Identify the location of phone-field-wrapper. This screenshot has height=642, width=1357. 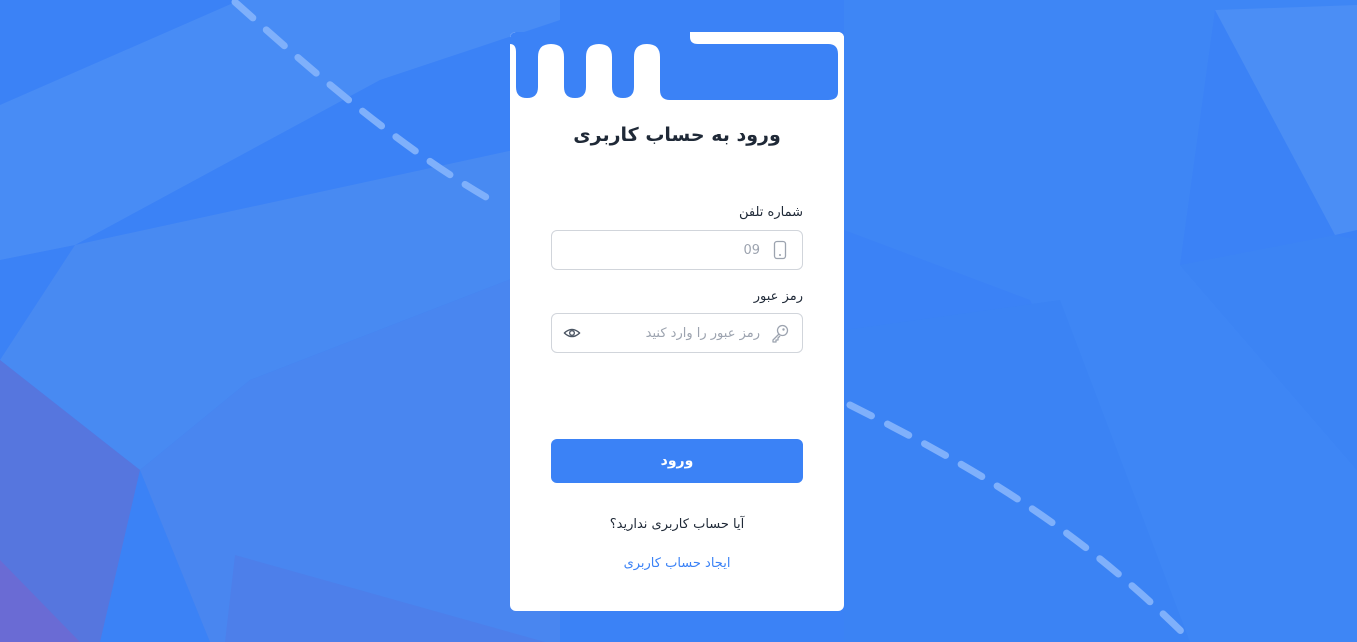
(677, 250).